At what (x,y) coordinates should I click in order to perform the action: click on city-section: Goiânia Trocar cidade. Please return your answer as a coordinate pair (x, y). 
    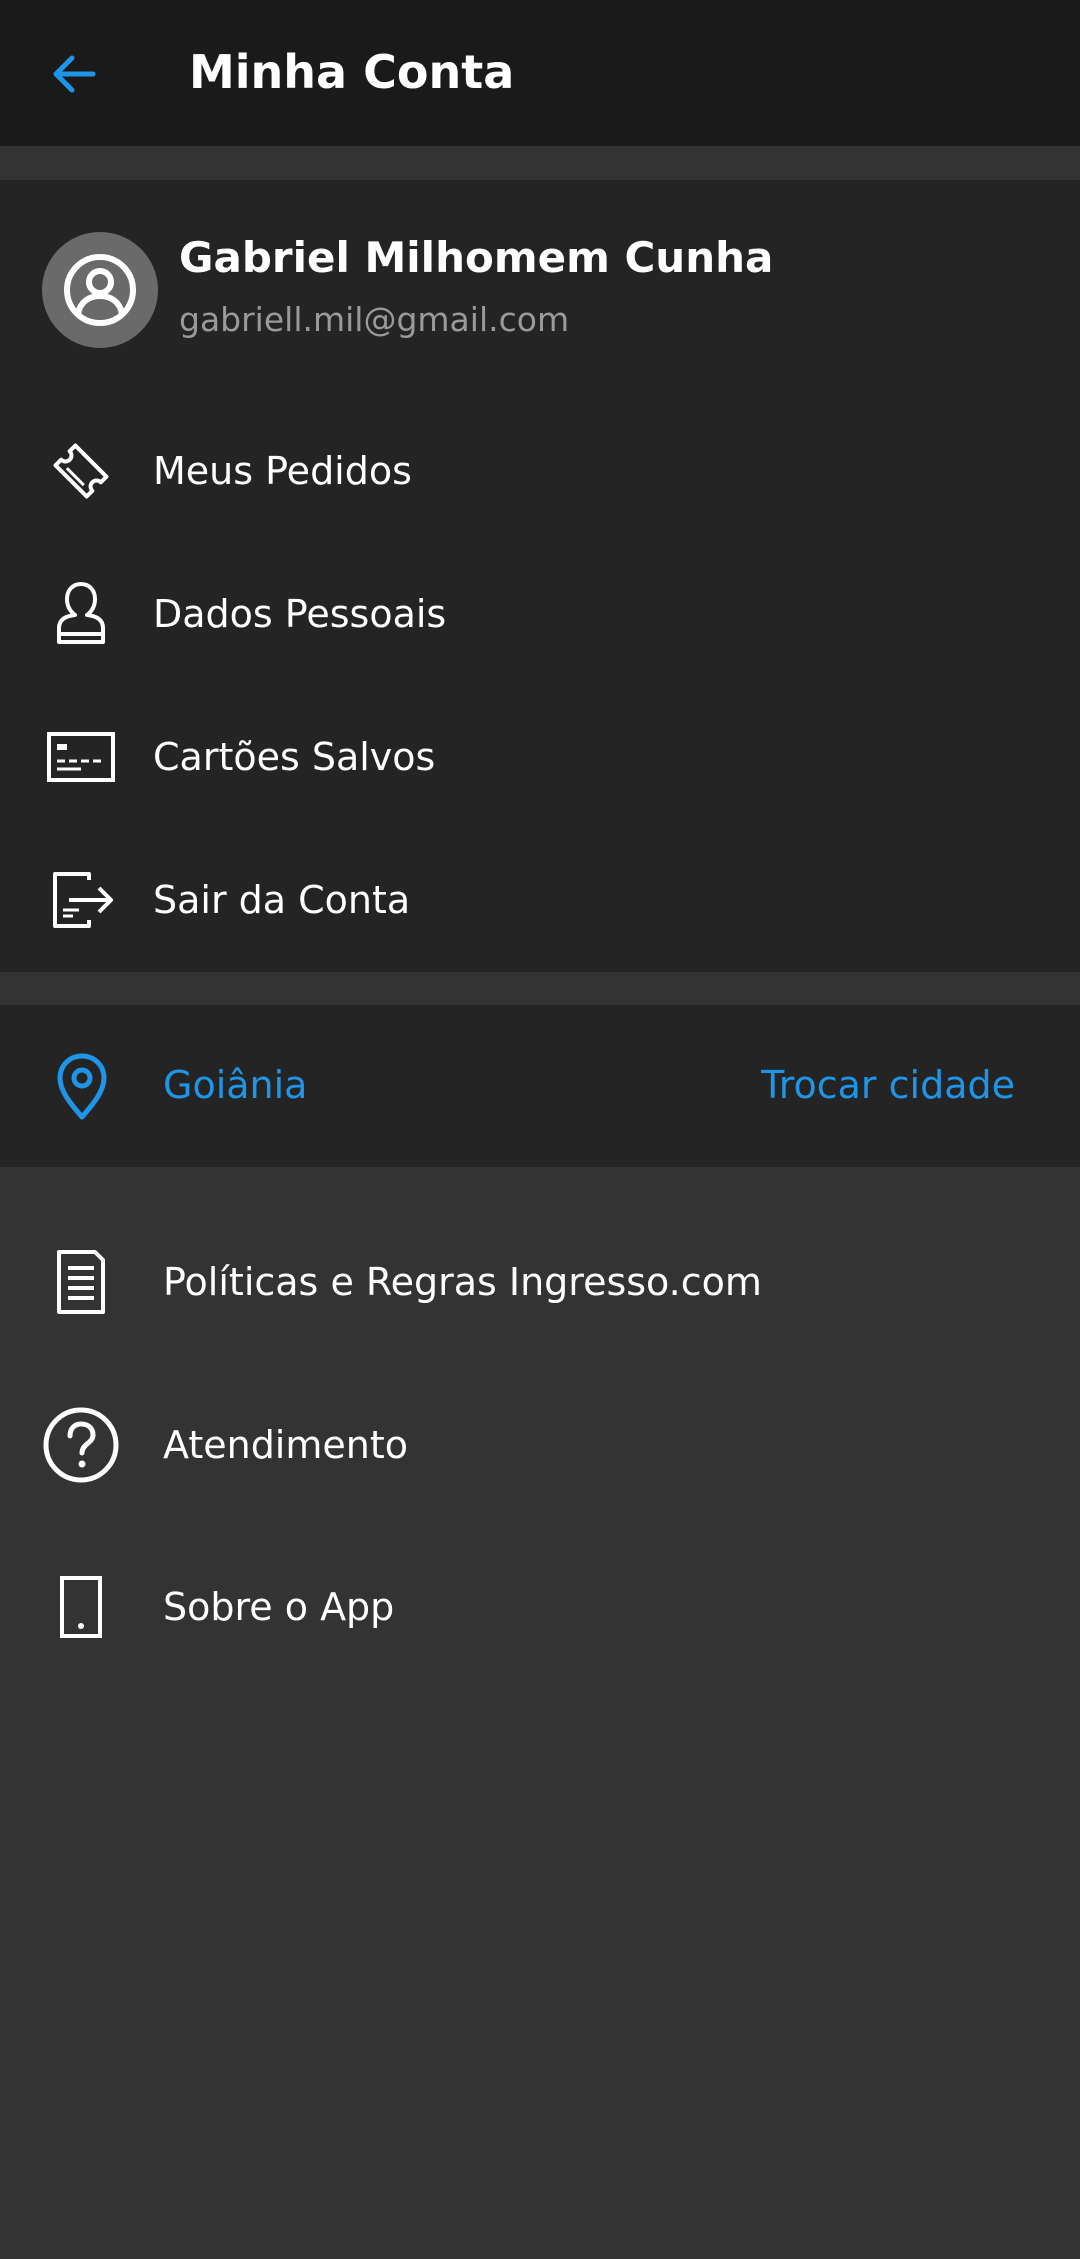
    Looking at the image, I should click on (540, 1086).